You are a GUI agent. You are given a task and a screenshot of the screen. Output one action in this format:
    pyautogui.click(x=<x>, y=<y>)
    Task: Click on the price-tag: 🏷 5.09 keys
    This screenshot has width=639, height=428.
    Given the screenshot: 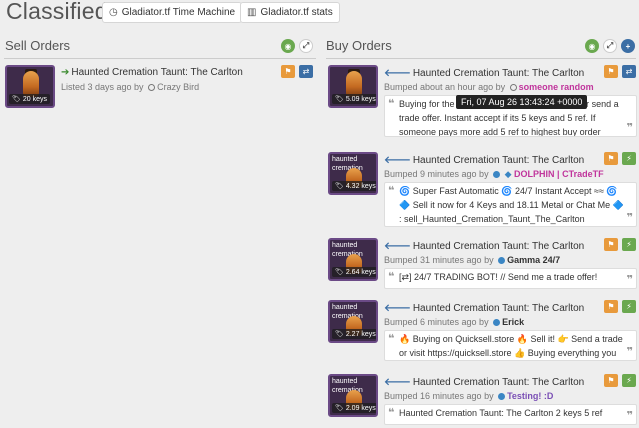 What is the action you would take?
    pyautogui.click(x=354, y=99)
    